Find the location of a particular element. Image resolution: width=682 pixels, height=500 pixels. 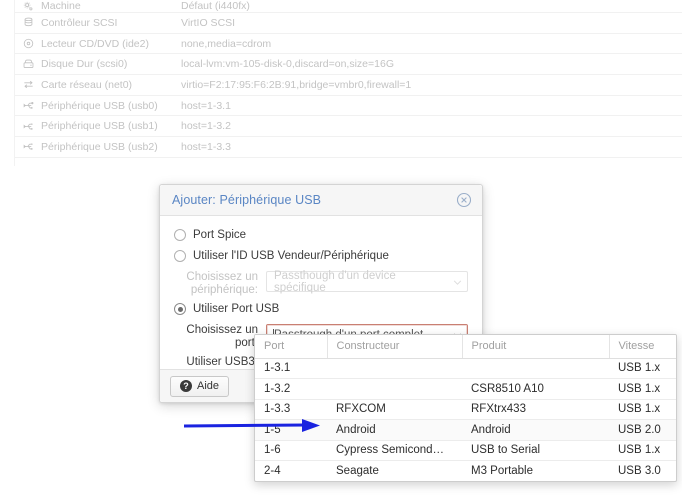

machine-icon is located at coordinates (28, 6).